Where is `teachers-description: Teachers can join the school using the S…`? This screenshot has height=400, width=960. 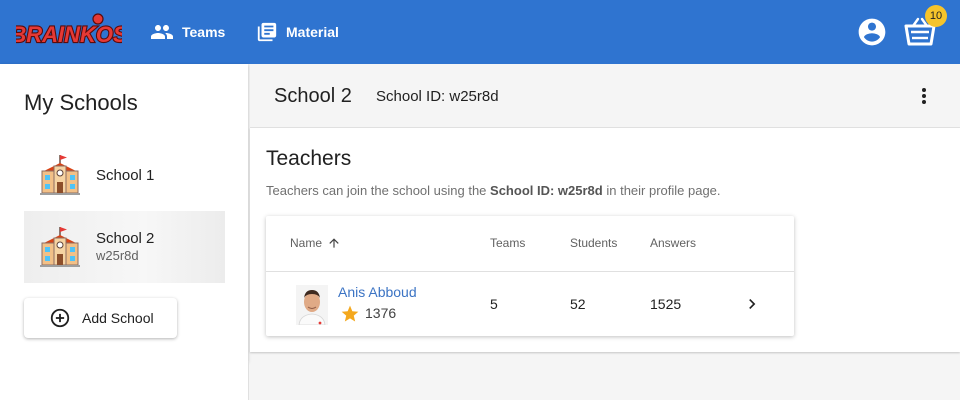 teachers-description: Teachers can join the school using the S… is located at coordinates (493, 190).